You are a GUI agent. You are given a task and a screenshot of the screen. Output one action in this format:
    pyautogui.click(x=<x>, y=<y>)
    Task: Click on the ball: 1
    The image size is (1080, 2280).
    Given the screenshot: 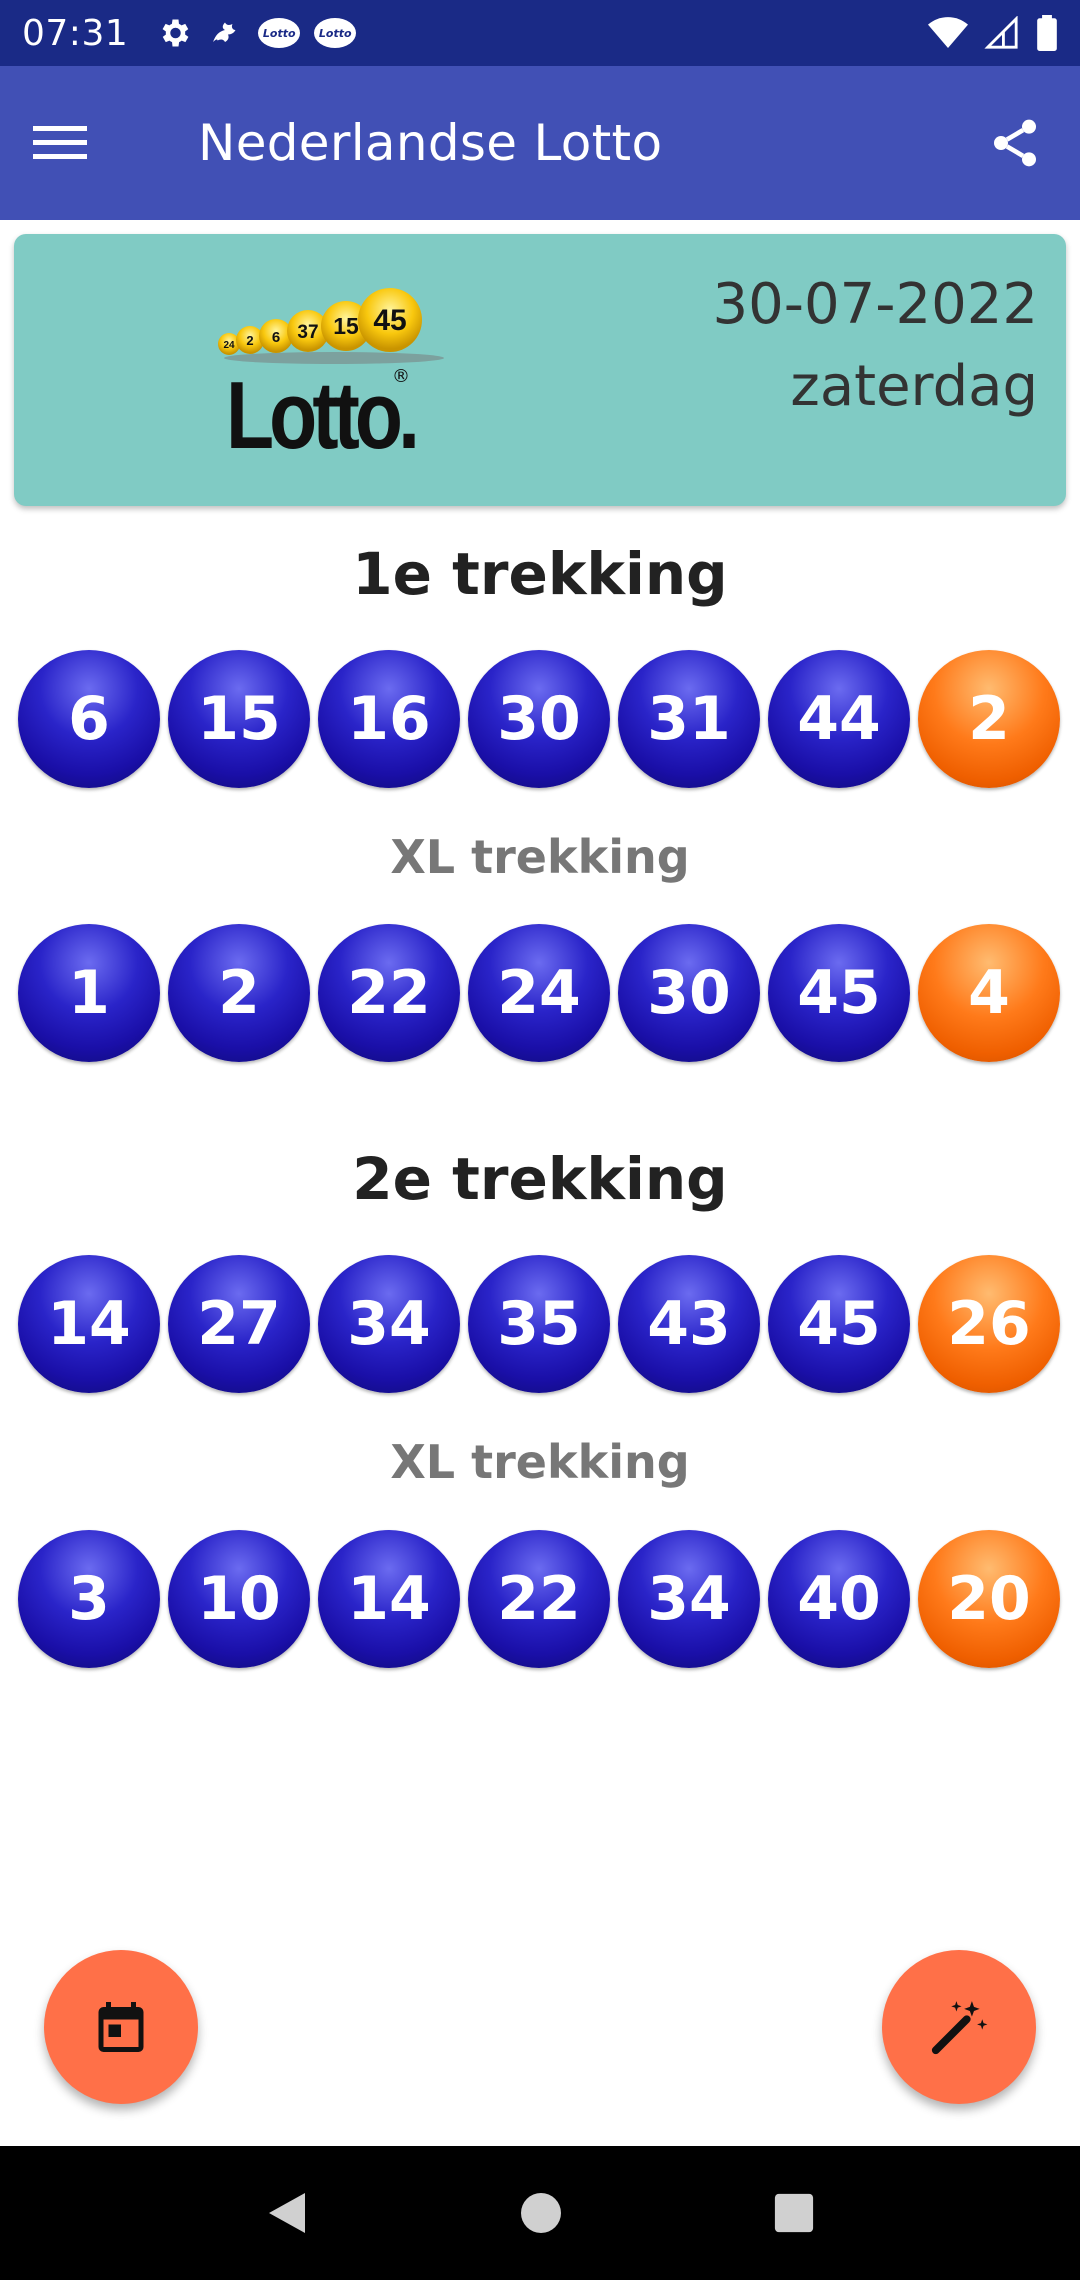 What is the action you would take?
    pyautogui.click(x=89, y=993)
    